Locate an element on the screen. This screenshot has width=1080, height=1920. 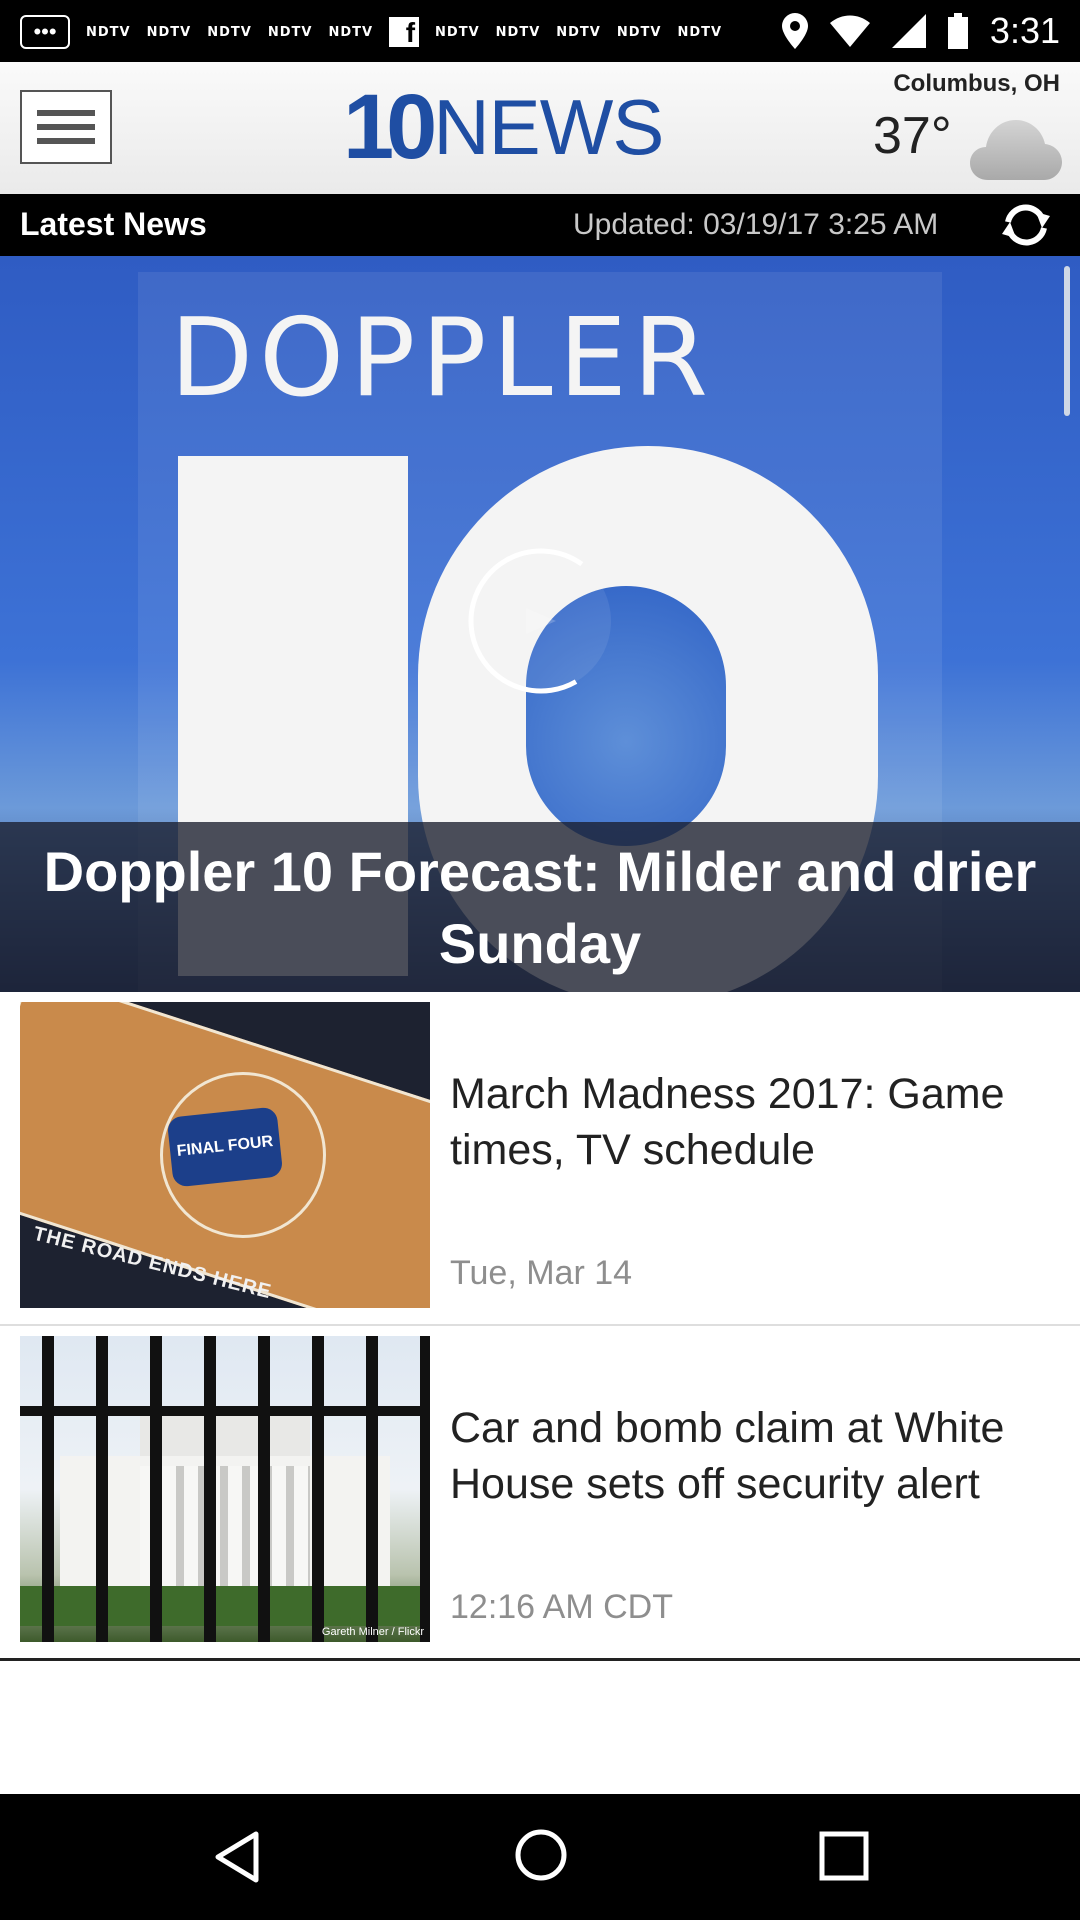
home-icon is located at coordinates (541, 1855).